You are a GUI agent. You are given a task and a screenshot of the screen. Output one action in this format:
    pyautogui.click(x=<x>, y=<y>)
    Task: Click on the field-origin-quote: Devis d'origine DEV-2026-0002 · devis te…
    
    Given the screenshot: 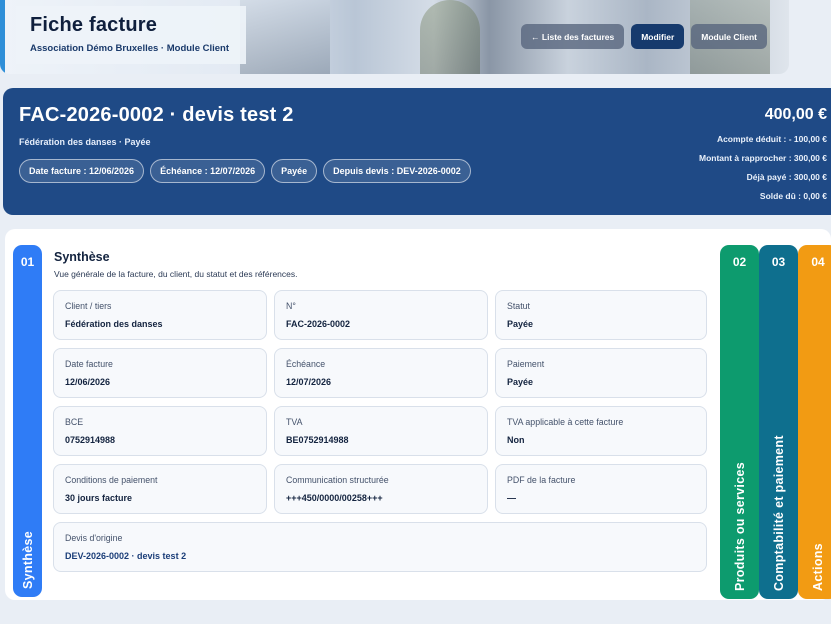 What is the action you would take?
    pyautogui.click(x=380, y=547)
    